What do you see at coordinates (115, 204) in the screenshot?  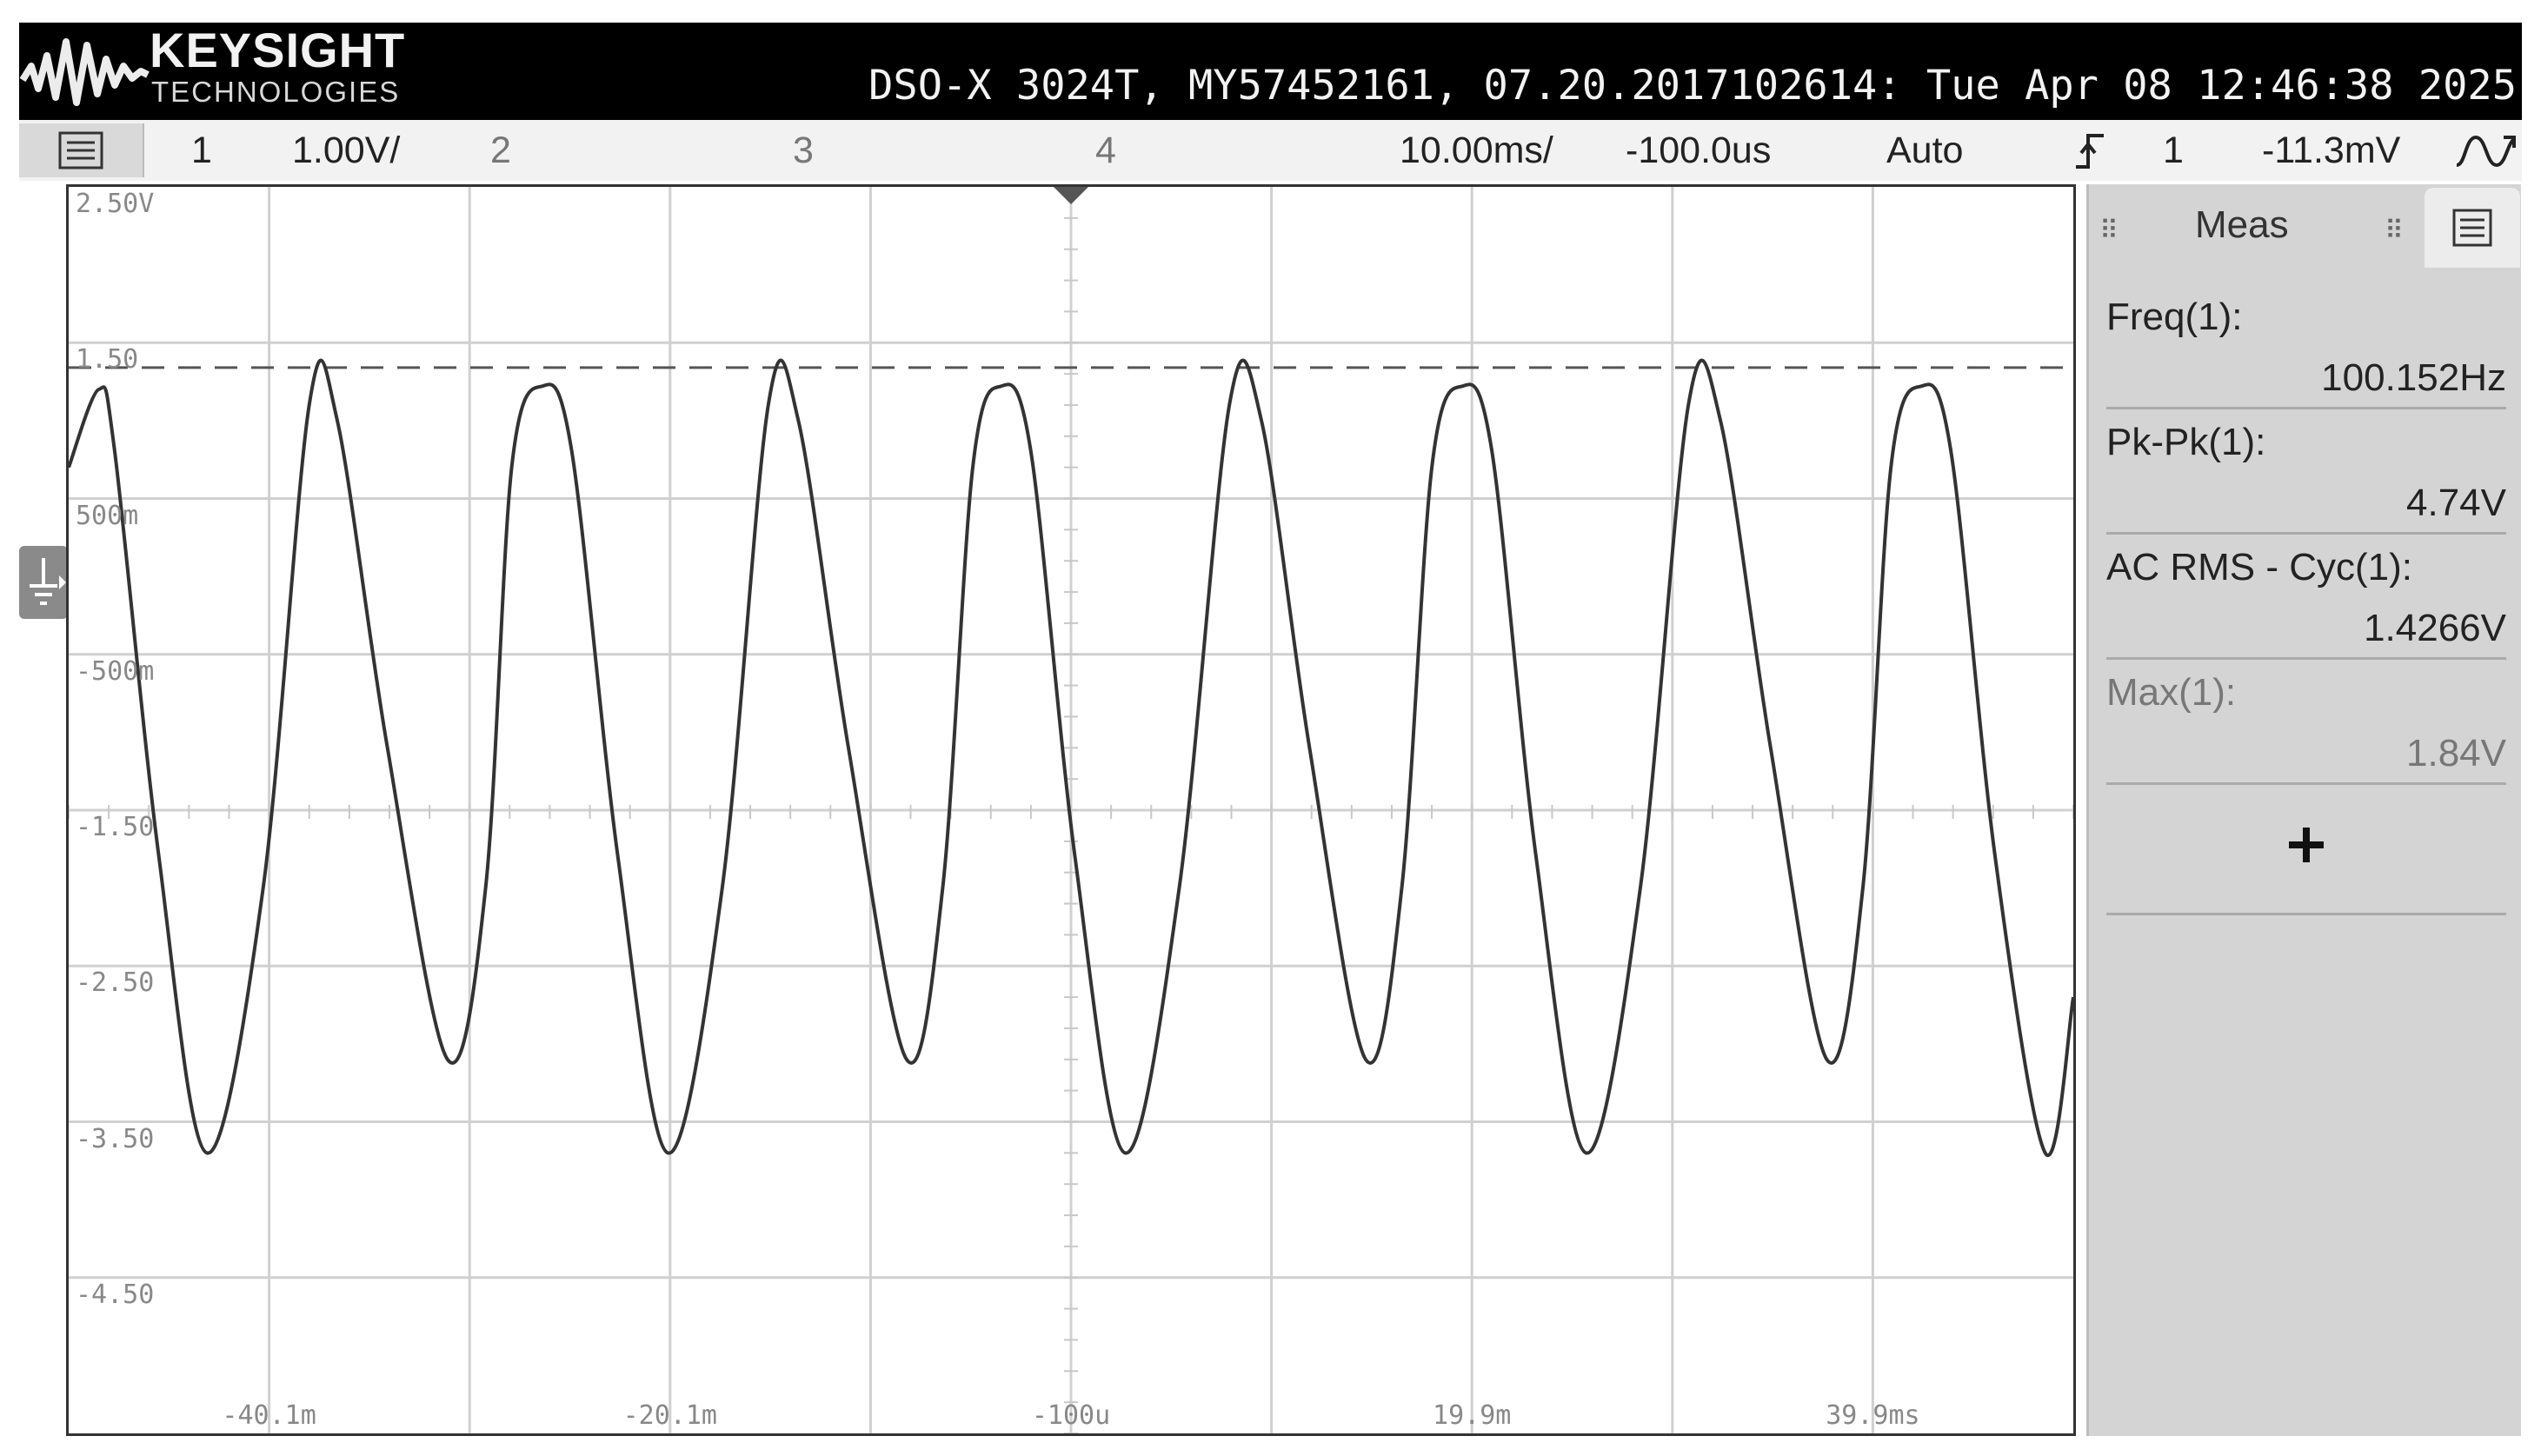 I see `voltage-tick-label: 2.50V` at bounding box center [115, 204].